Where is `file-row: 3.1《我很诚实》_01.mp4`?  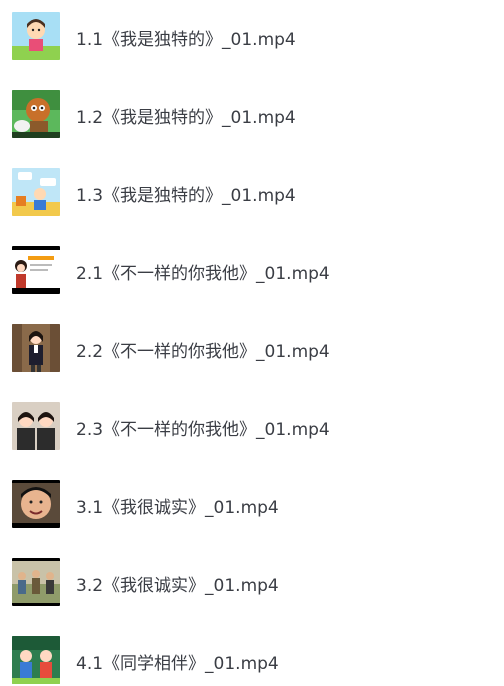 file-row: 3.1《我很诚实》_01.mp4 is located at coordinates (252, 505).